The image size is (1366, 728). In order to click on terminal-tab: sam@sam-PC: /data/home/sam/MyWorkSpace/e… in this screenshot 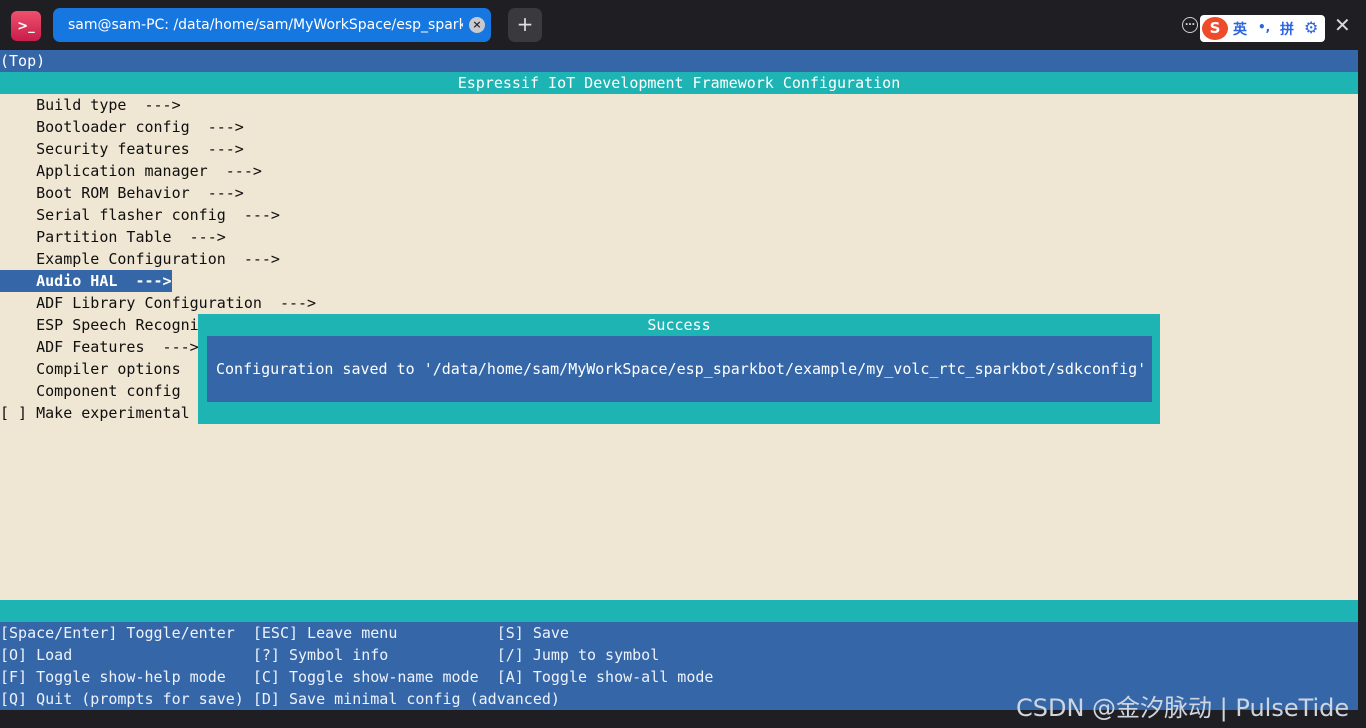, I will do `click(272, 25)`.